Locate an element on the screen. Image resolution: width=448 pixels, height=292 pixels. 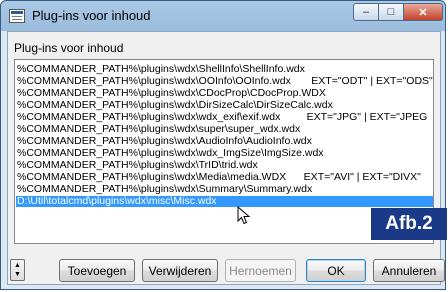
reorder-spinner: ▲ ▼ is located at coordinates (17, 270).